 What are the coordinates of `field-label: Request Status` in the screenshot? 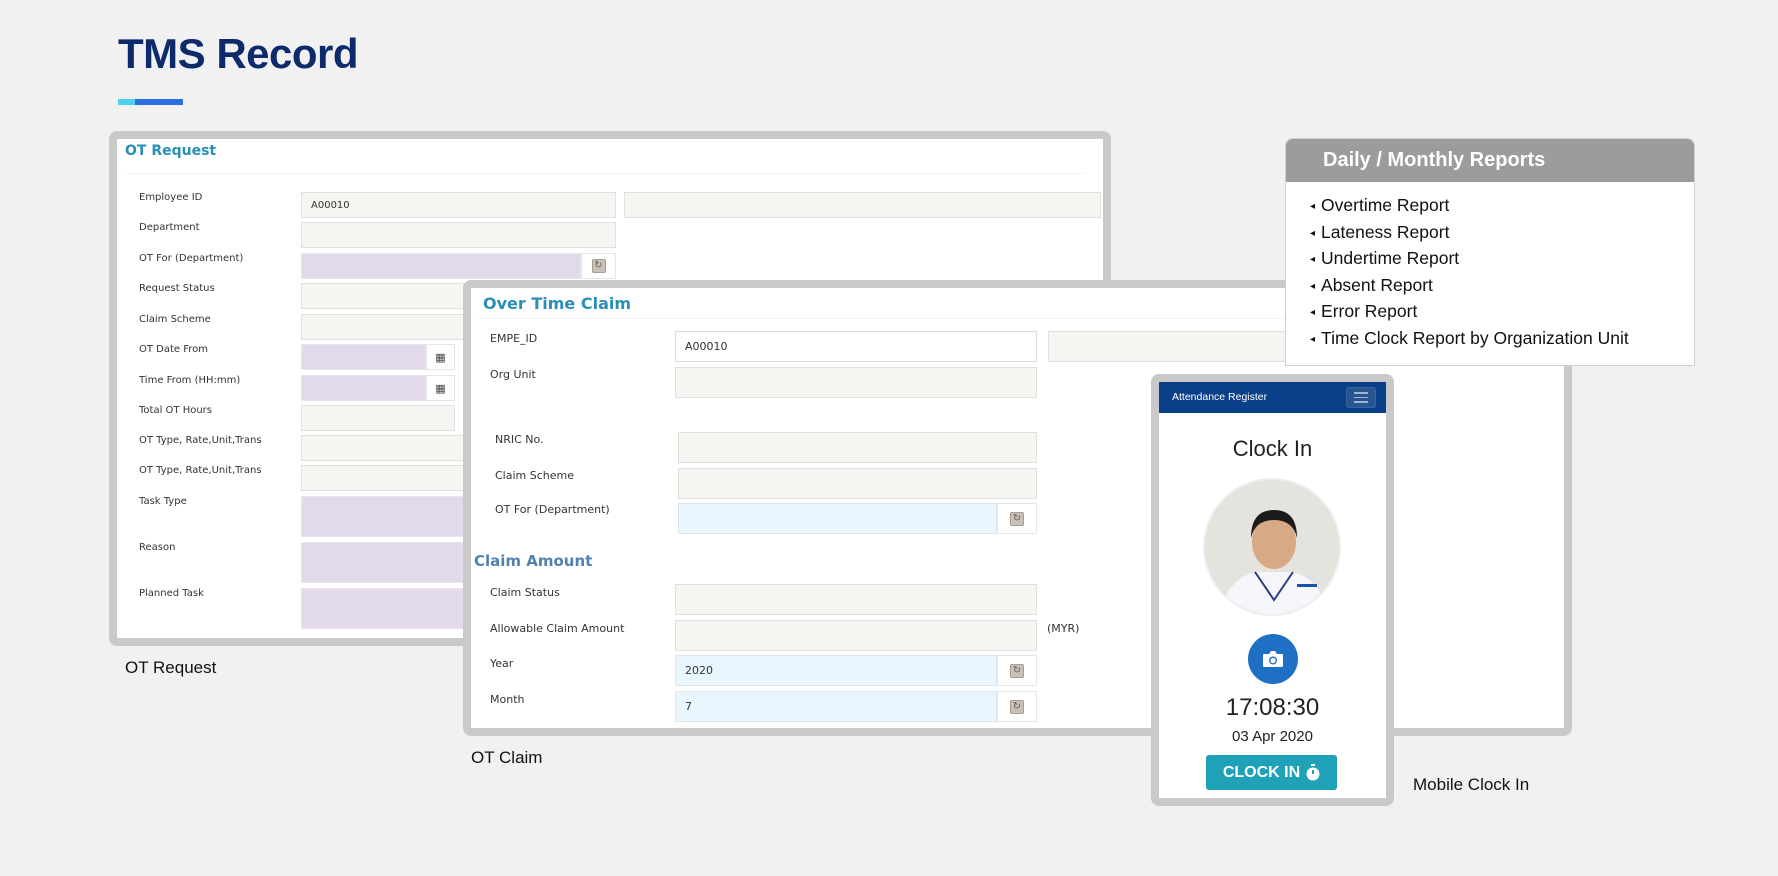 It's located at (177, 288).